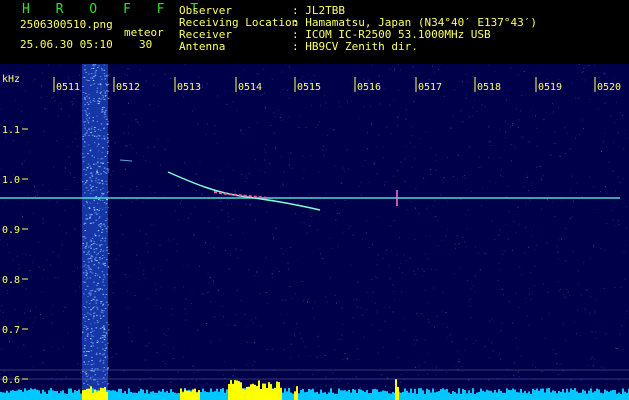  I want to click on x-tick-label: 0512, so click(128, 87).